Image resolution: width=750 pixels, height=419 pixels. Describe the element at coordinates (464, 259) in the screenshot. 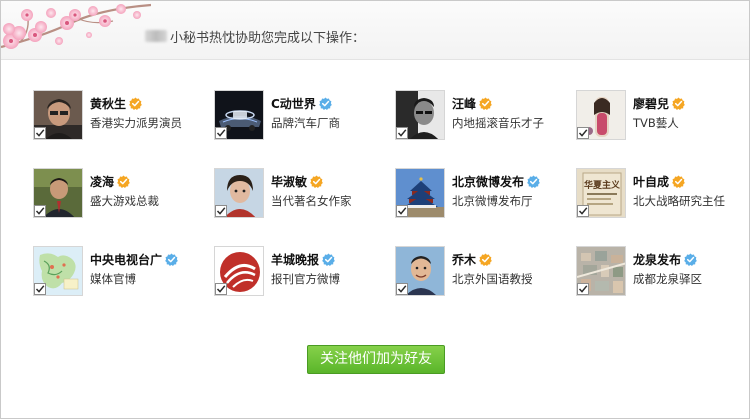

I see `user-name: 乔木` at that location.